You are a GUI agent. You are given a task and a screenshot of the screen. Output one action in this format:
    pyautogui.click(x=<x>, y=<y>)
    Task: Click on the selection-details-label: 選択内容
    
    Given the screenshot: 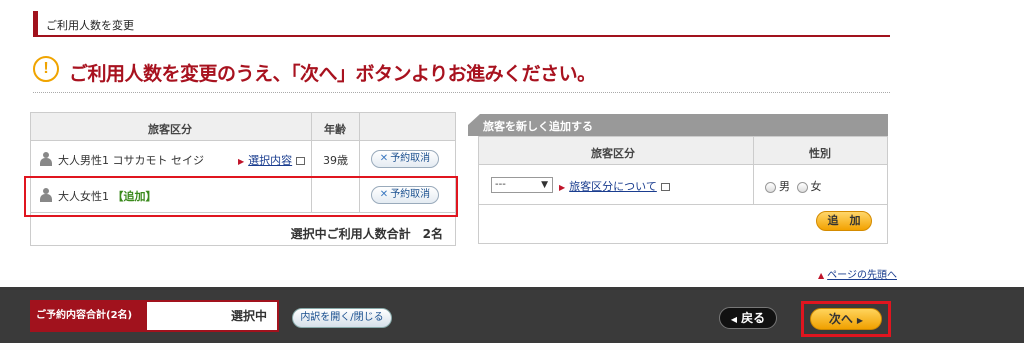 What is the action you would take?
    pyautogui.click(x=270, y=160)
    